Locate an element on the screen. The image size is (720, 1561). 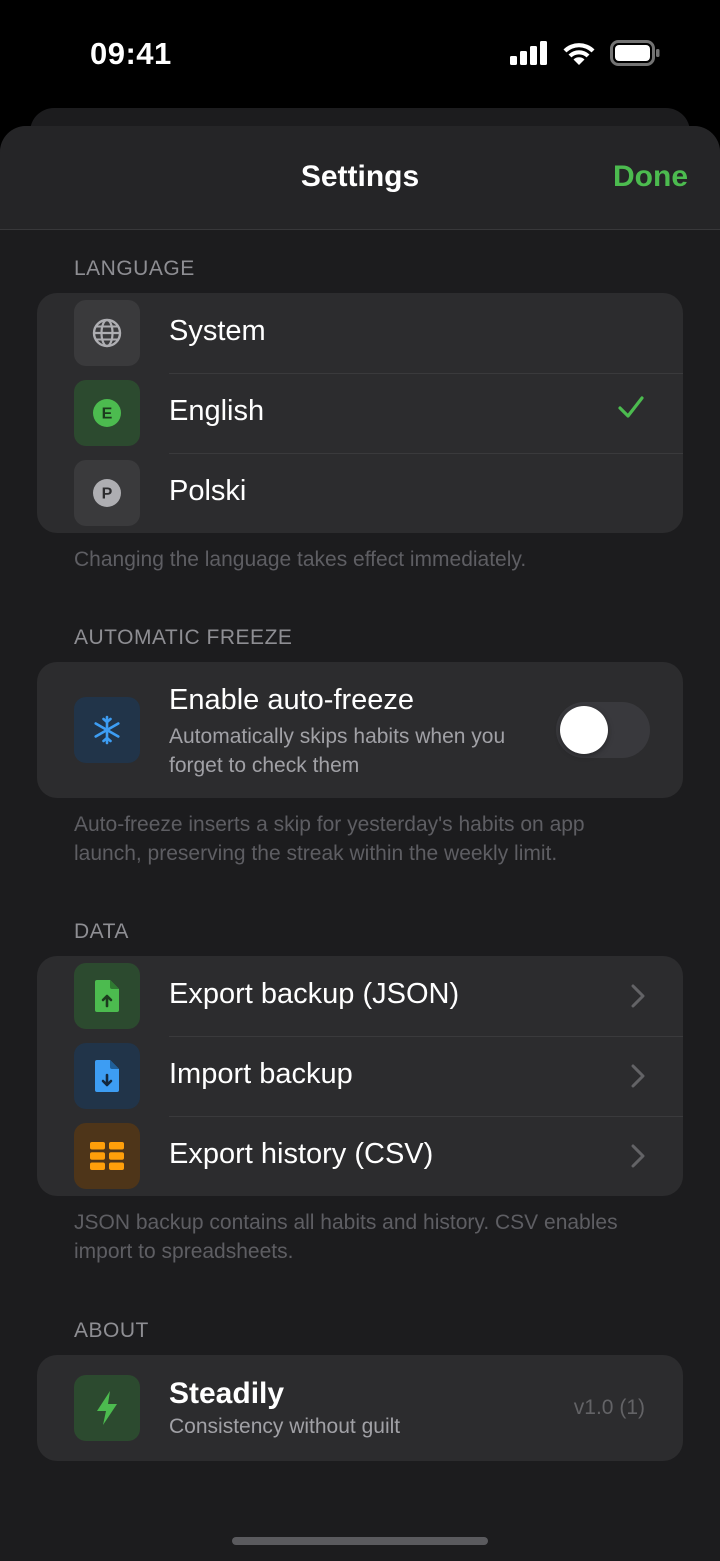
auto-freeze-toggle is located at coordinates (603, 730).